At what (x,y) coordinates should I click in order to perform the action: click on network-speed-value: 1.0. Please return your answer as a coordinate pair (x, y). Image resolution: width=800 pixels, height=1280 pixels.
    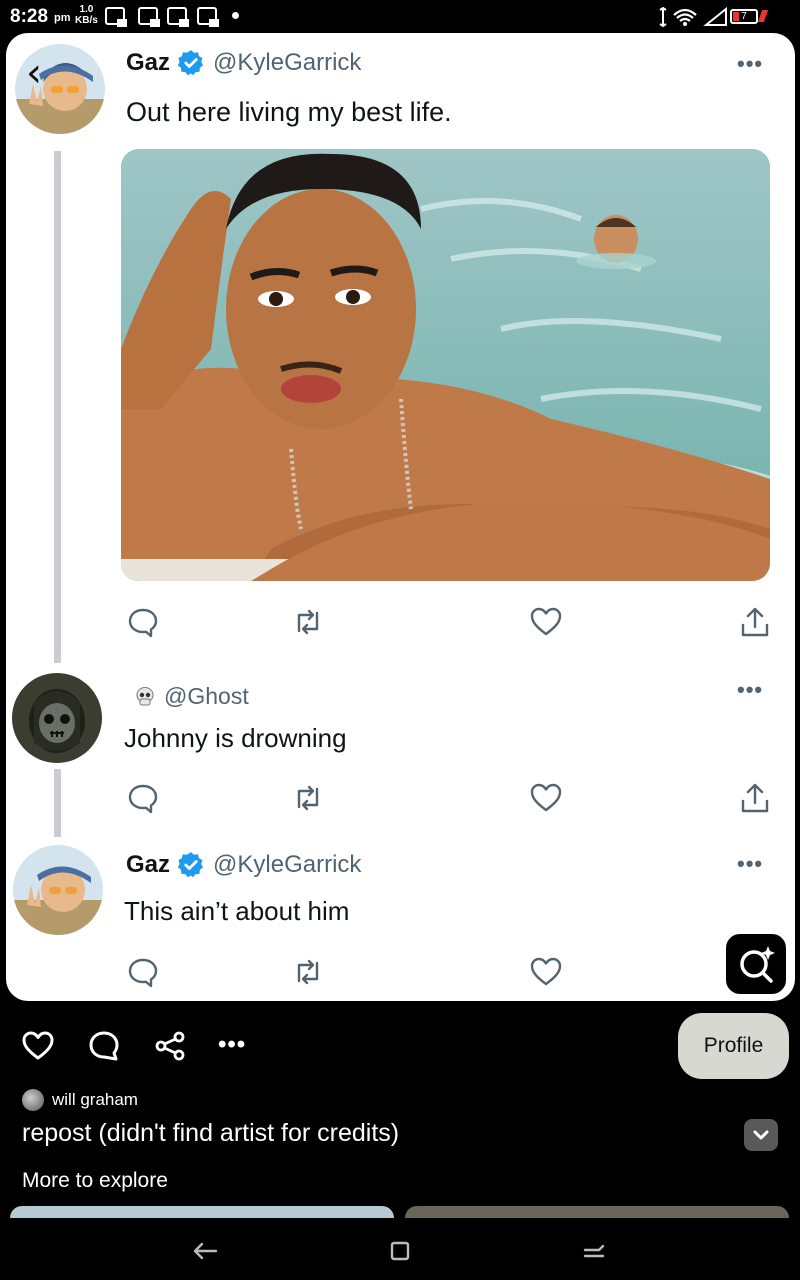
    Looking at the image, I should click on (86, 9).